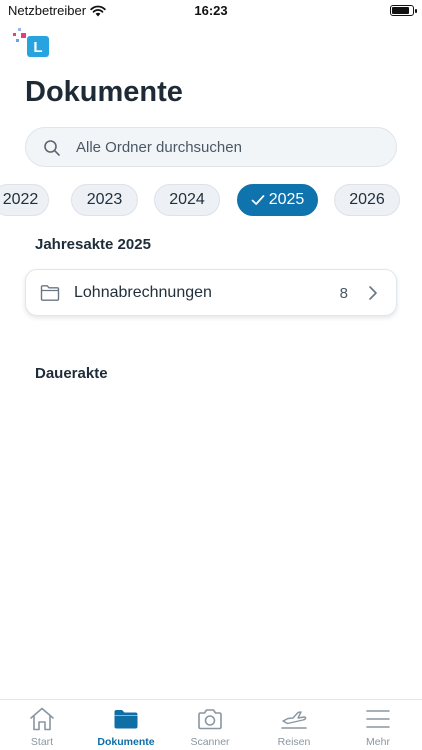  Describe the element at coordinates (401, 10) in the screenshot. I see `battery-fill` at that location.